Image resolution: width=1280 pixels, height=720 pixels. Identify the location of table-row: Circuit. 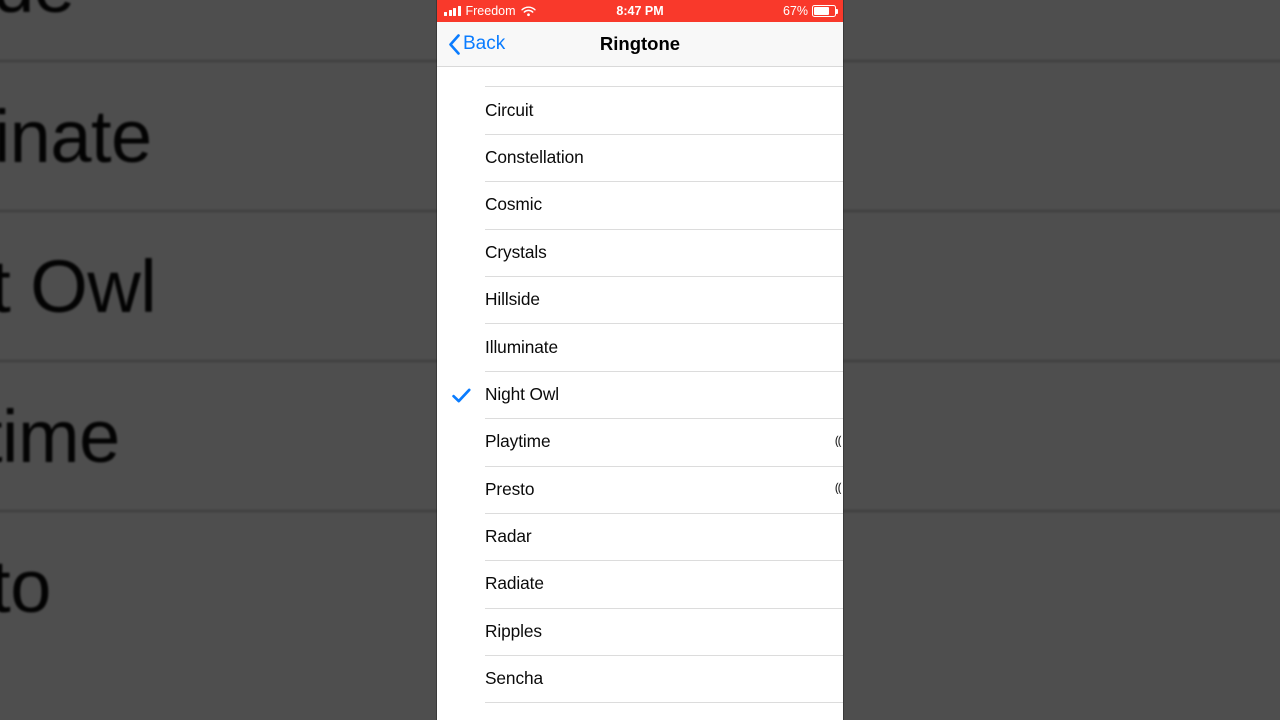
(640, 110).